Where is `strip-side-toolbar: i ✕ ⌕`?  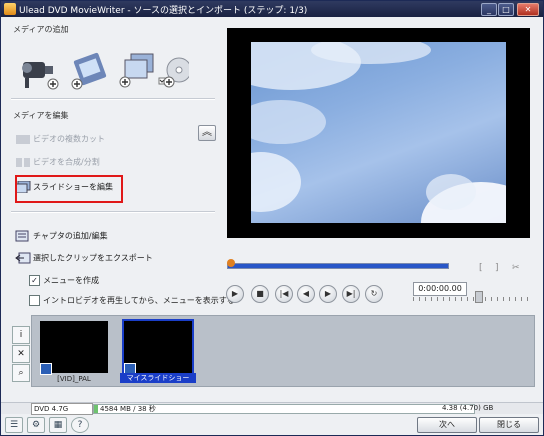
strip-side-toolbar: i ✕ ⌕ is located at coordinates (21, 354).